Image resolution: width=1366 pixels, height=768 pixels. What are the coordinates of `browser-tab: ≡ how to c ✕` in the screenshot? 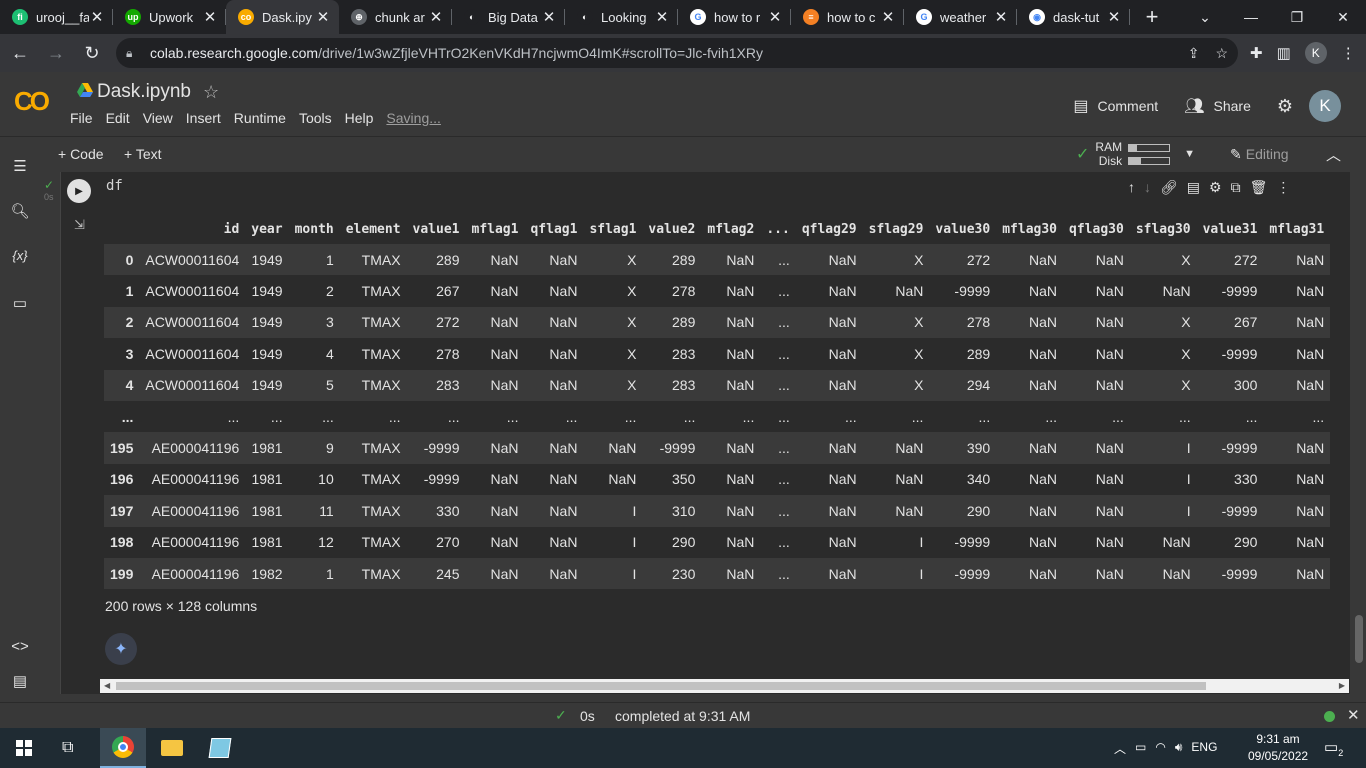 It's located at (847, 17).